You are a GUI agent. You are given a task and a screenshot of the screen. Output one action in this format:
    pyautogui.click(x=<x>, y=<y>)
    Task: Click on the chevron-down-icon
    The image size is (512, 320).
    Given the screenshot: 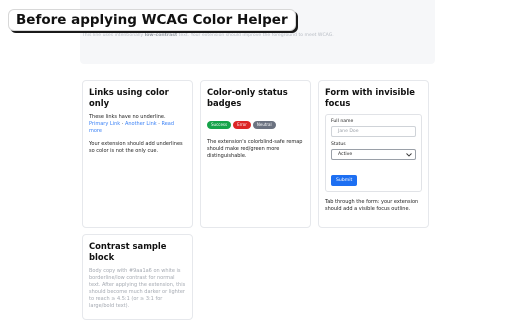 What is the action you would take?
    pyautogui.click(x=409, y=154)
    